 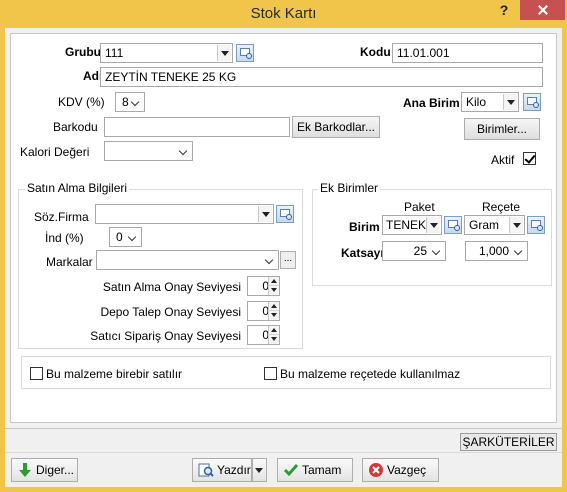 I want to click on katsayi-label: Katsayı, so click(x=362, y=253).